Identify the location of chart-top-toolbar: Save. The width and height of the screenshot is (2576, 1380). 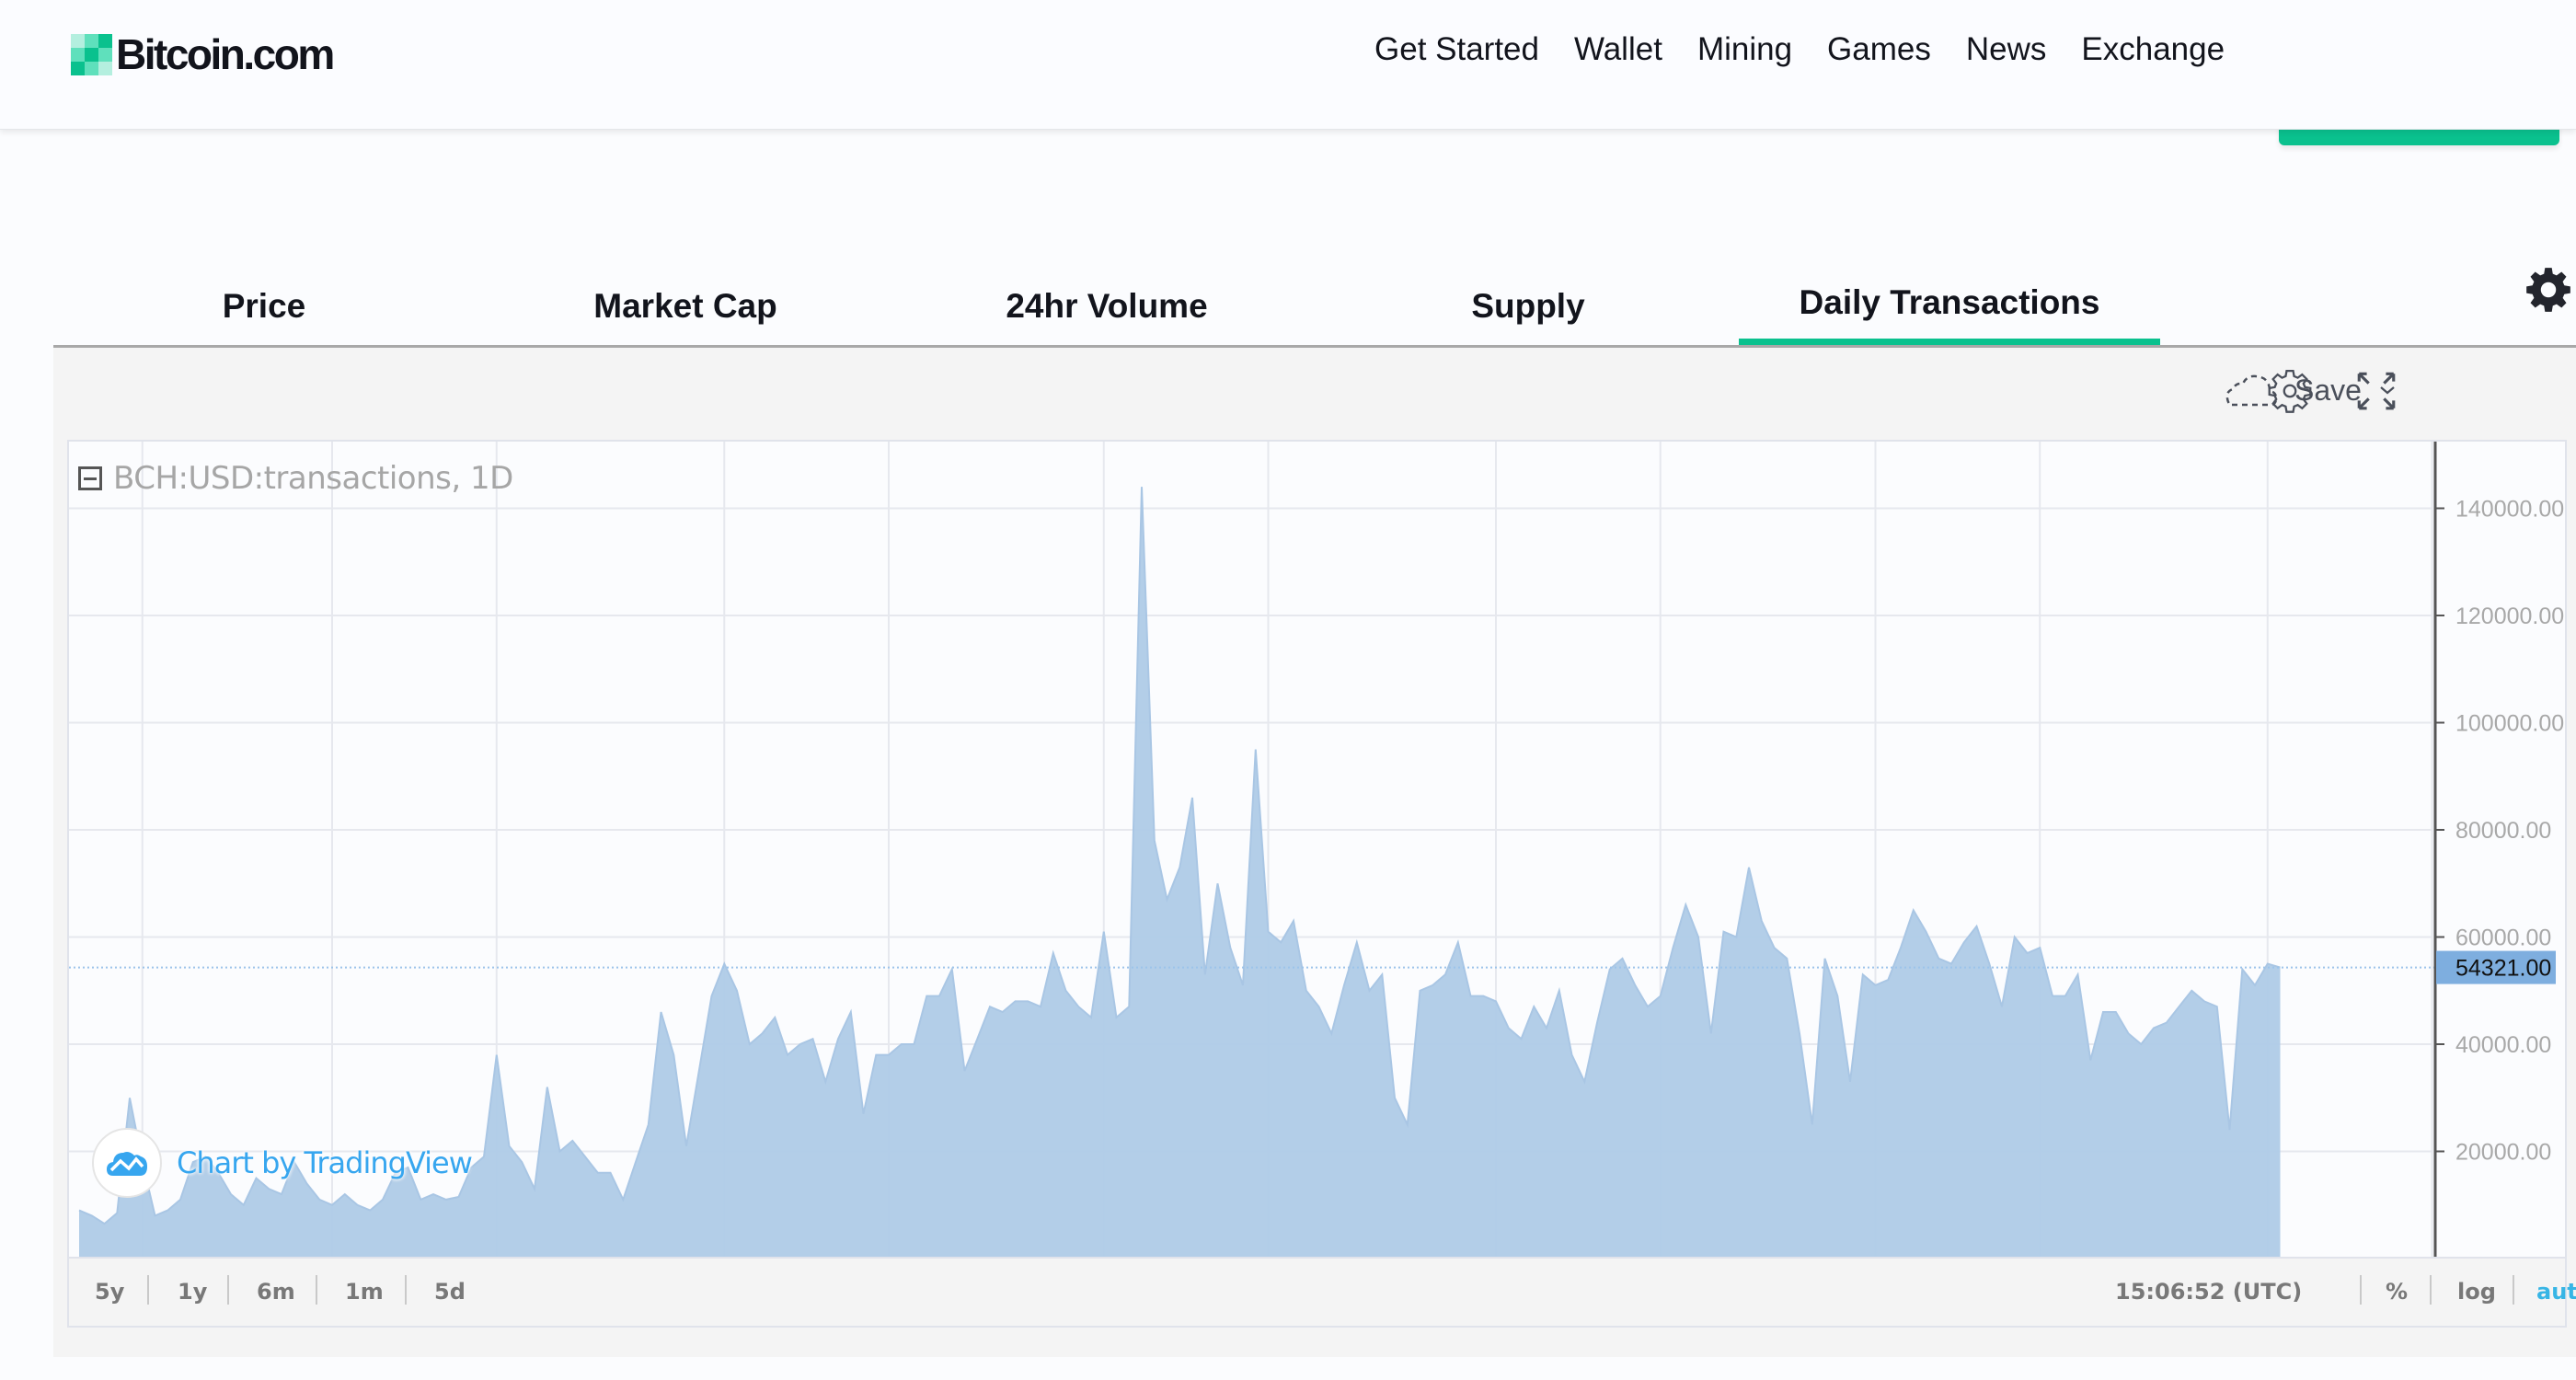
(1314, 392).